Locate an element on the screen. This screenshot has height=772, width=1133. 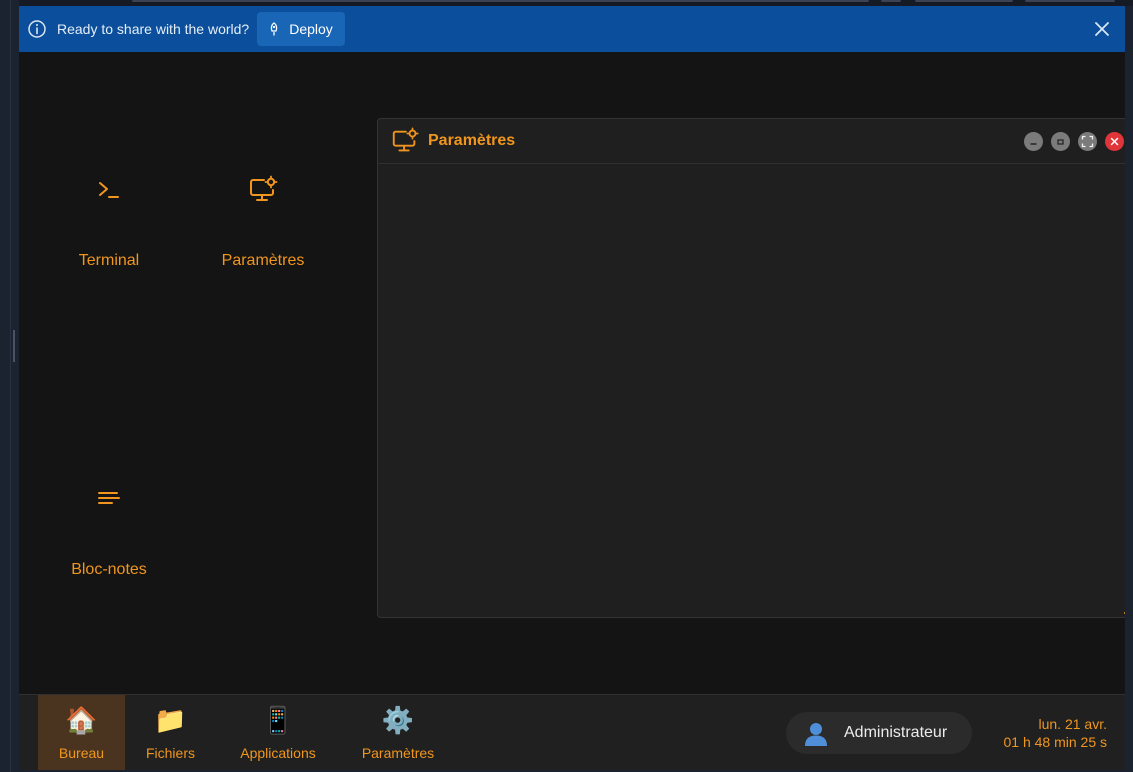
minimize-button is located at coordinates (1033, 141).